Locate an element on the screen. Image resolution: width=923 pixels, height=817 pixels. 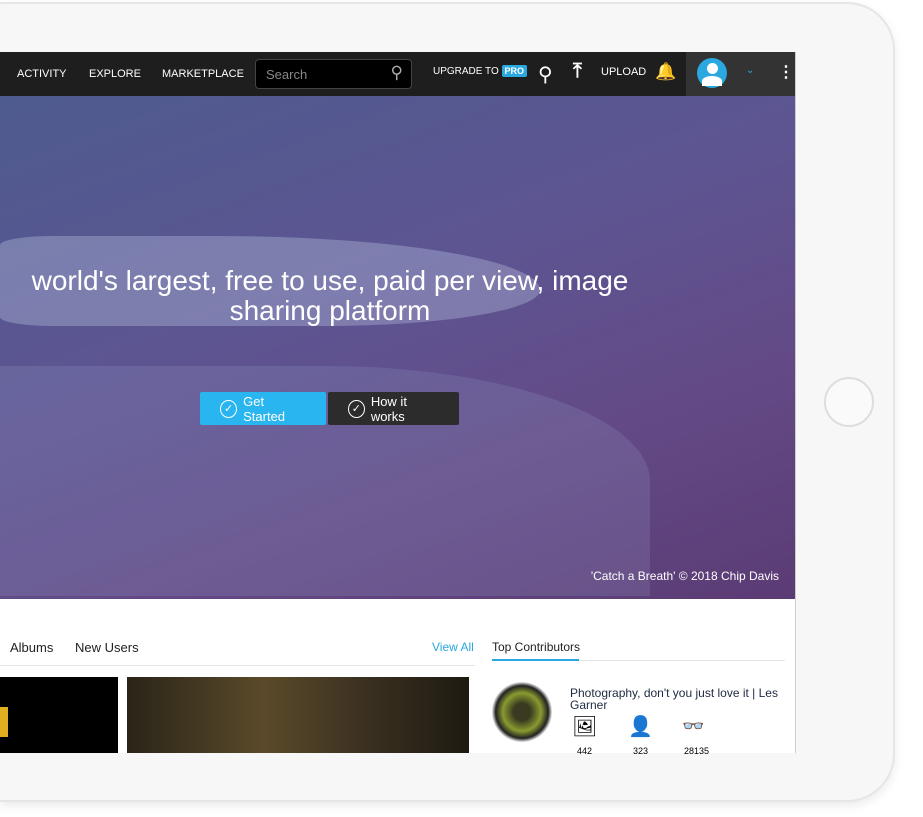
contributor-avatar is located at coordinates (522, 712).